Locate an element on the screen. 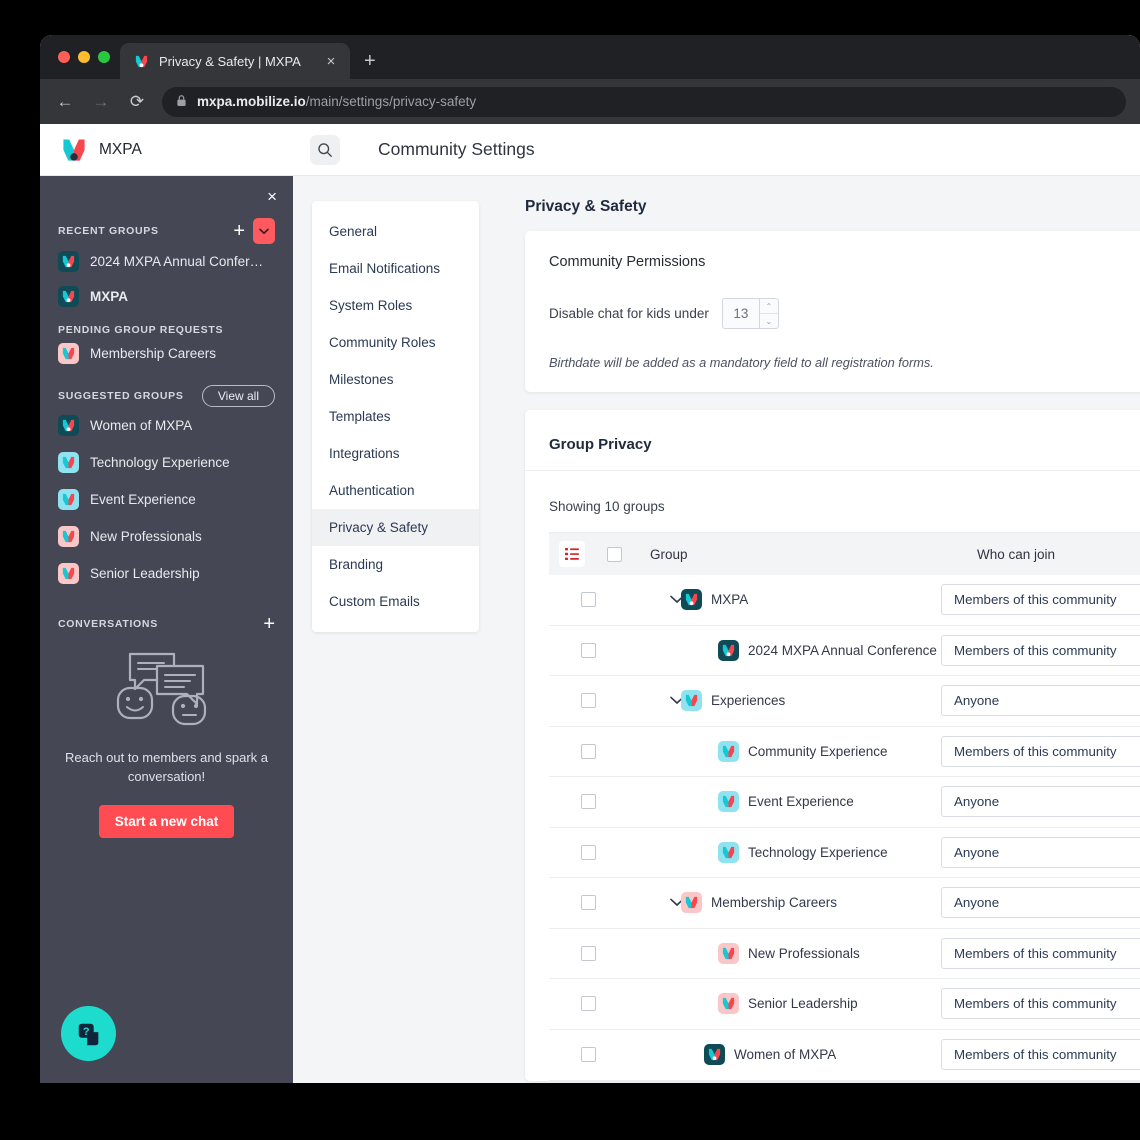 The height and width of the screenshot is (1140, 1140). table-row: Membership Careers Anyone is located at coordinates (844, 903).